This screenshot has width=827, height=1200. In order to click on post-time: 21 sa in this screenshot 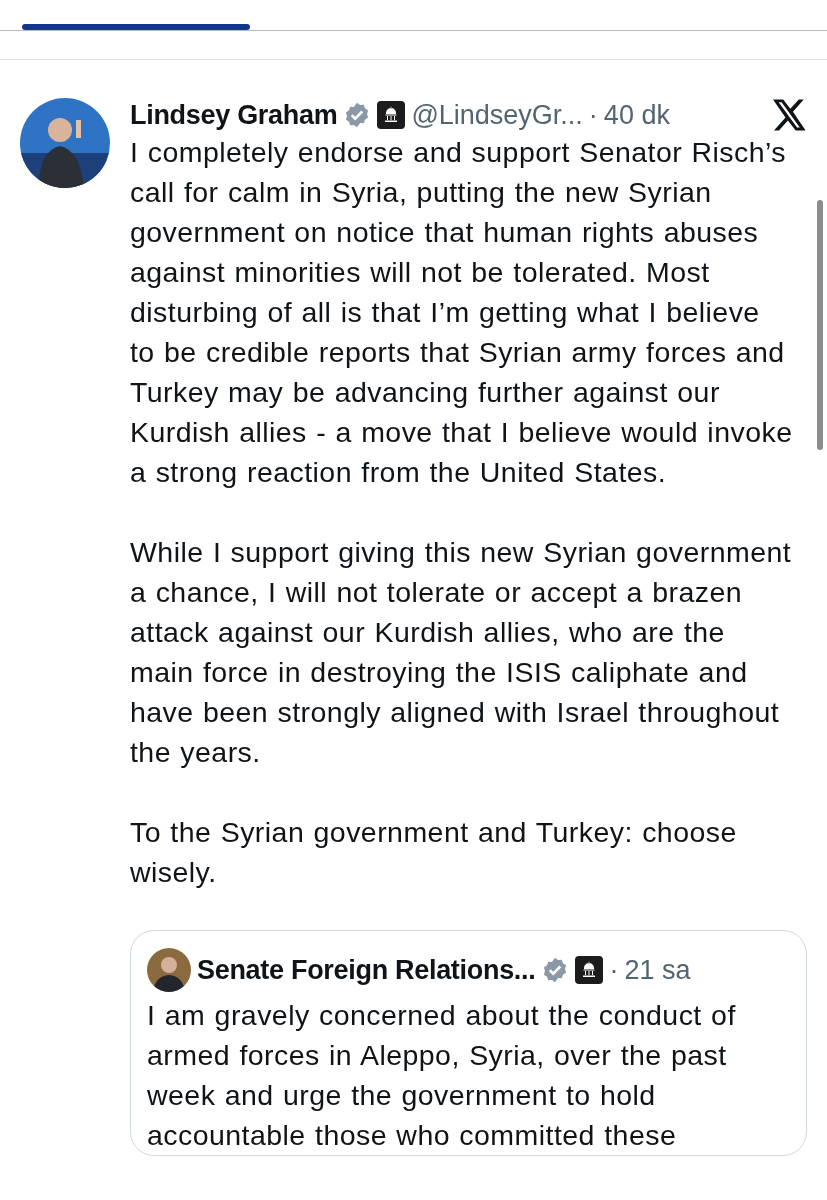, I will do `click(657, 970)`.